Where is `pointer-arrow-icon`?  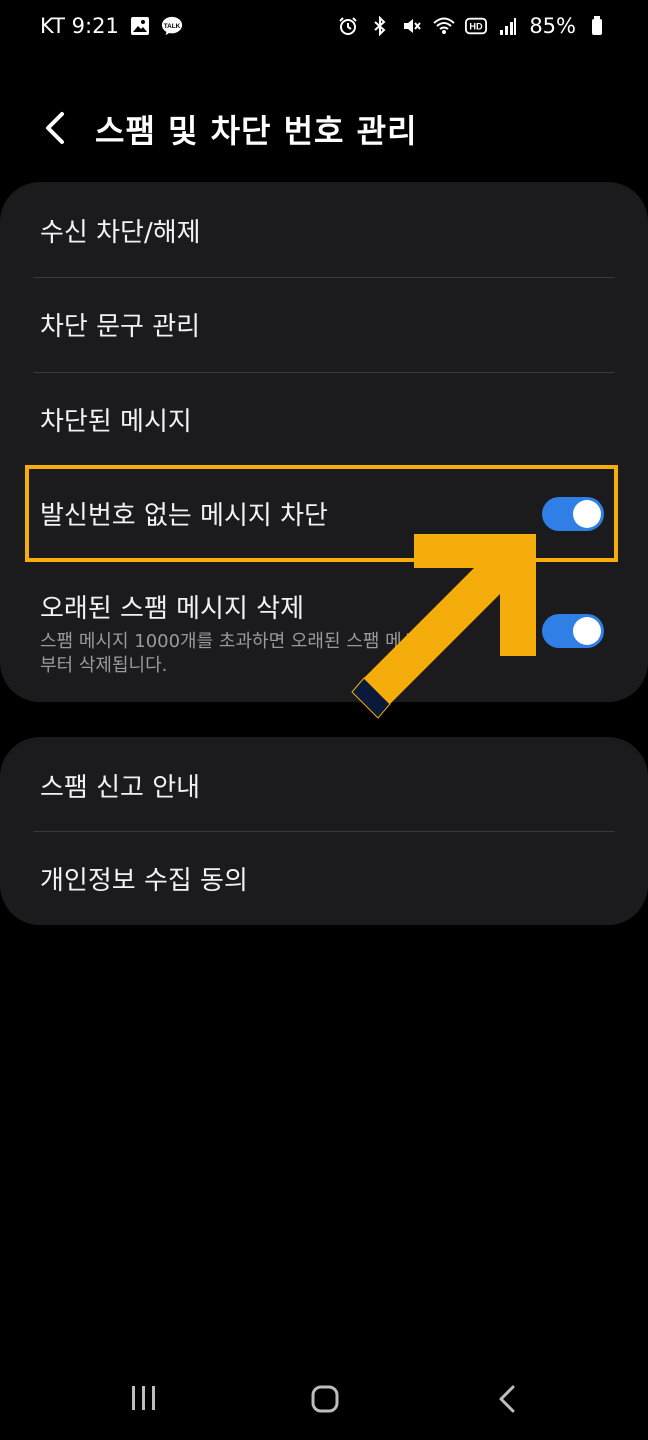
pointer-arrow-icon is located at coordinates (443, 626).